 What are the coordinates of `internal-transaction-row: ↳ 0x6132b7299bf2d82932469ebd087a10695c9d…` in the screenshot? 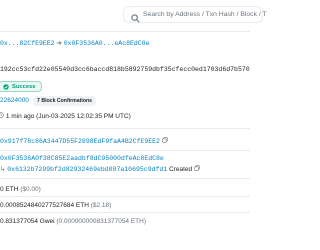 It's located at (100, 169).